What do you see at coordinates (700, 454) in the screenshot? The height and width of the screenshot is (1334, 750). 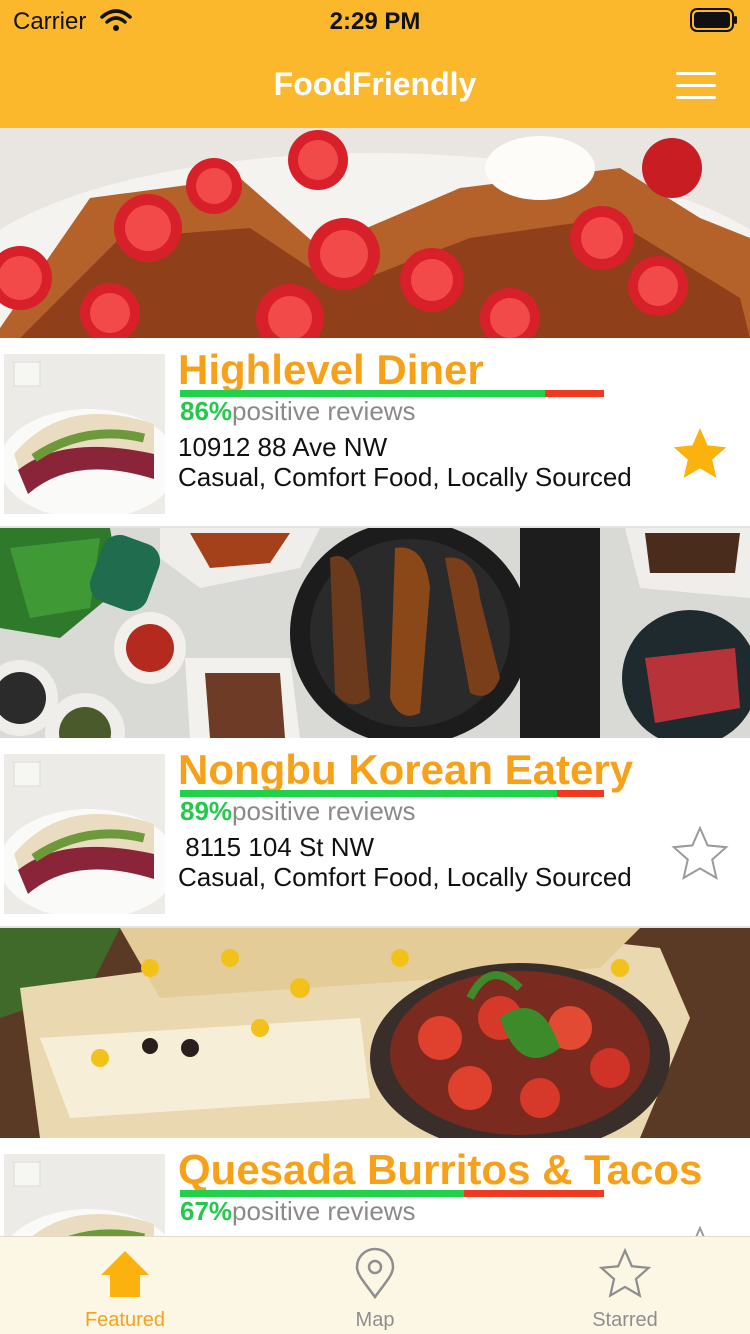 I see `star-filled-icon` at bounding box center [700, 454].